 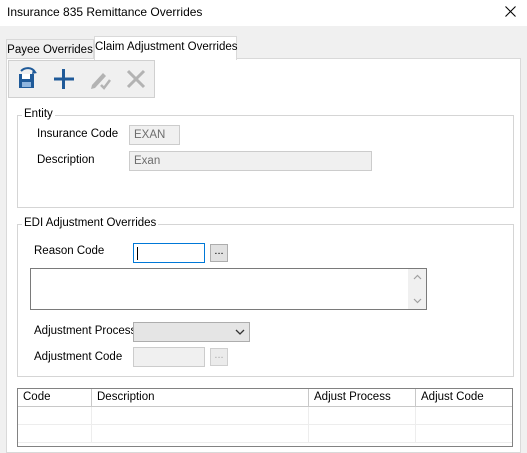 I want to click on vertical-scrollbar, so click(x=417, y=289).